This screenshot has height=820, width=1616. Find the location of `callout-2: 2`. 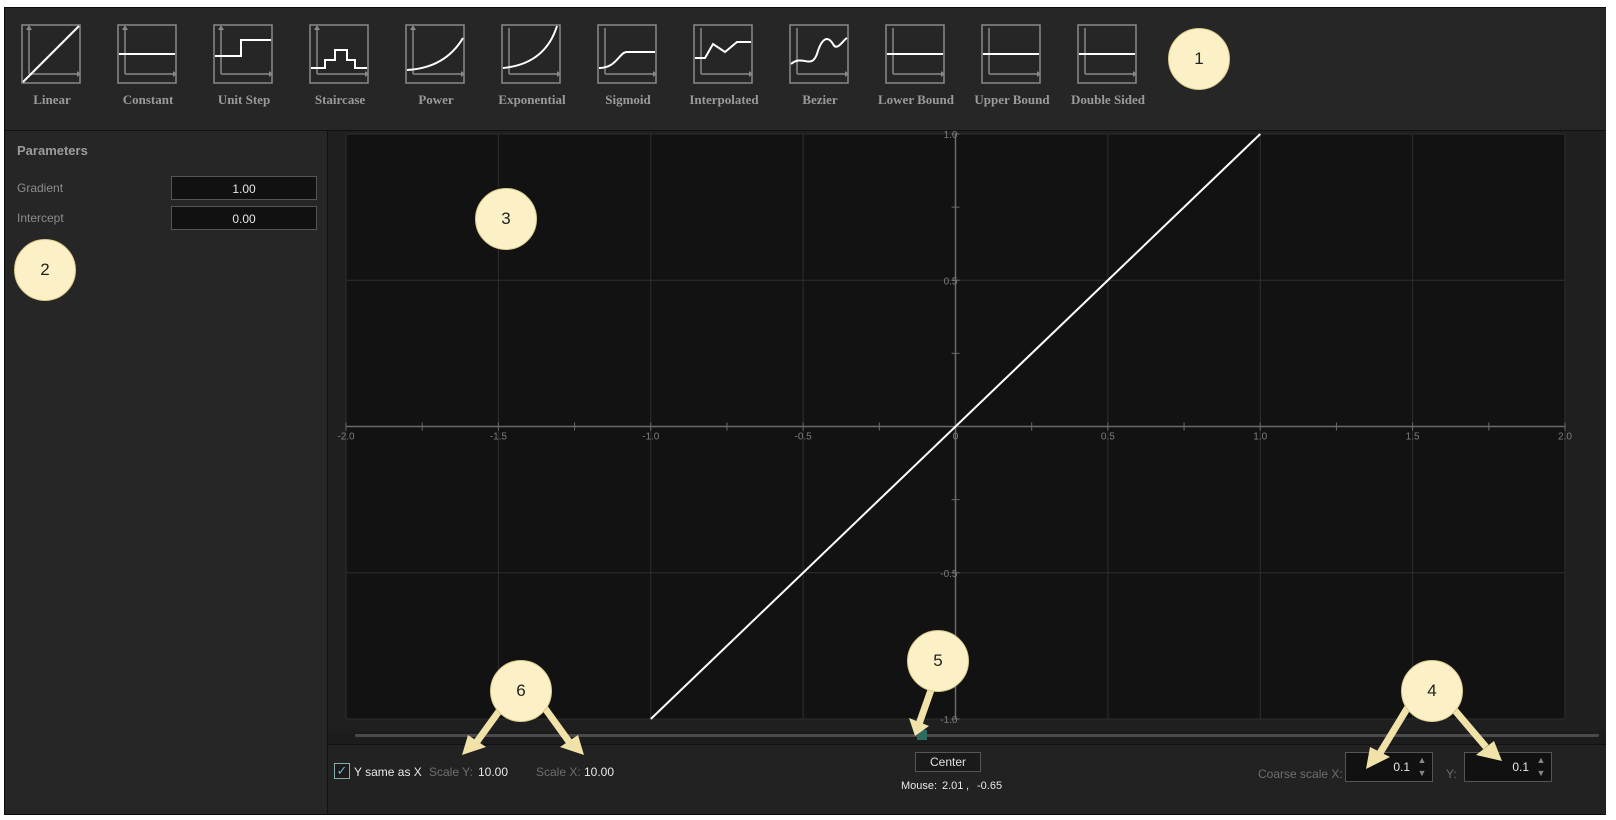

callout-2: 2 is located at coordinates (45, 270).